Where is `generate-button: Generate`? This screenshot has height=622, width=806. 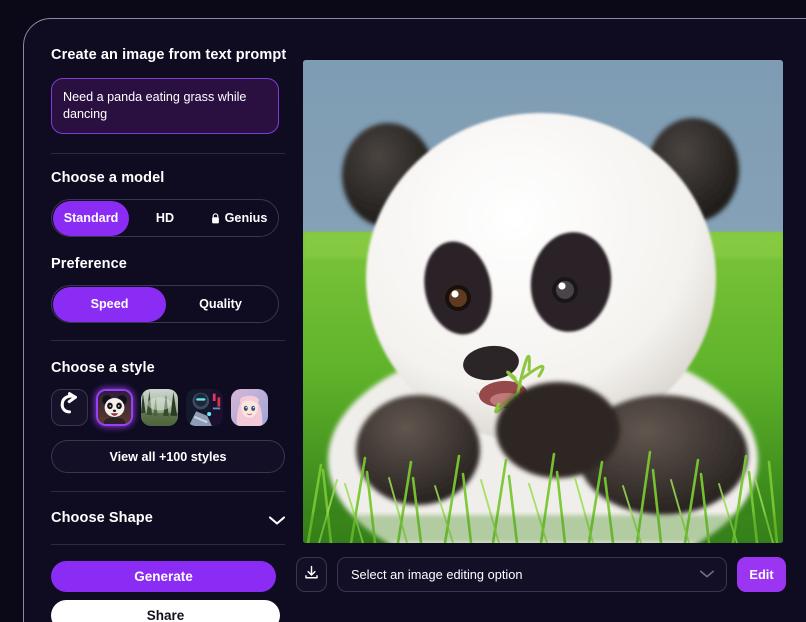 generate-button: Generate is located at coordinates (163, 576).